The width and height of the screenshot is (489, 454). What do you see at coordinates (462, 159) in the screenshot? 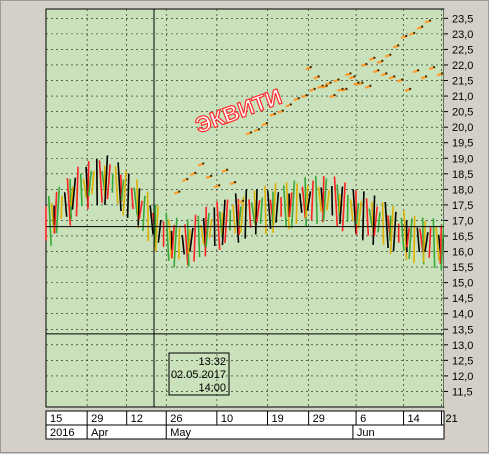
I see `y-tick-label: 19,0` at bounding box center [462, 159].